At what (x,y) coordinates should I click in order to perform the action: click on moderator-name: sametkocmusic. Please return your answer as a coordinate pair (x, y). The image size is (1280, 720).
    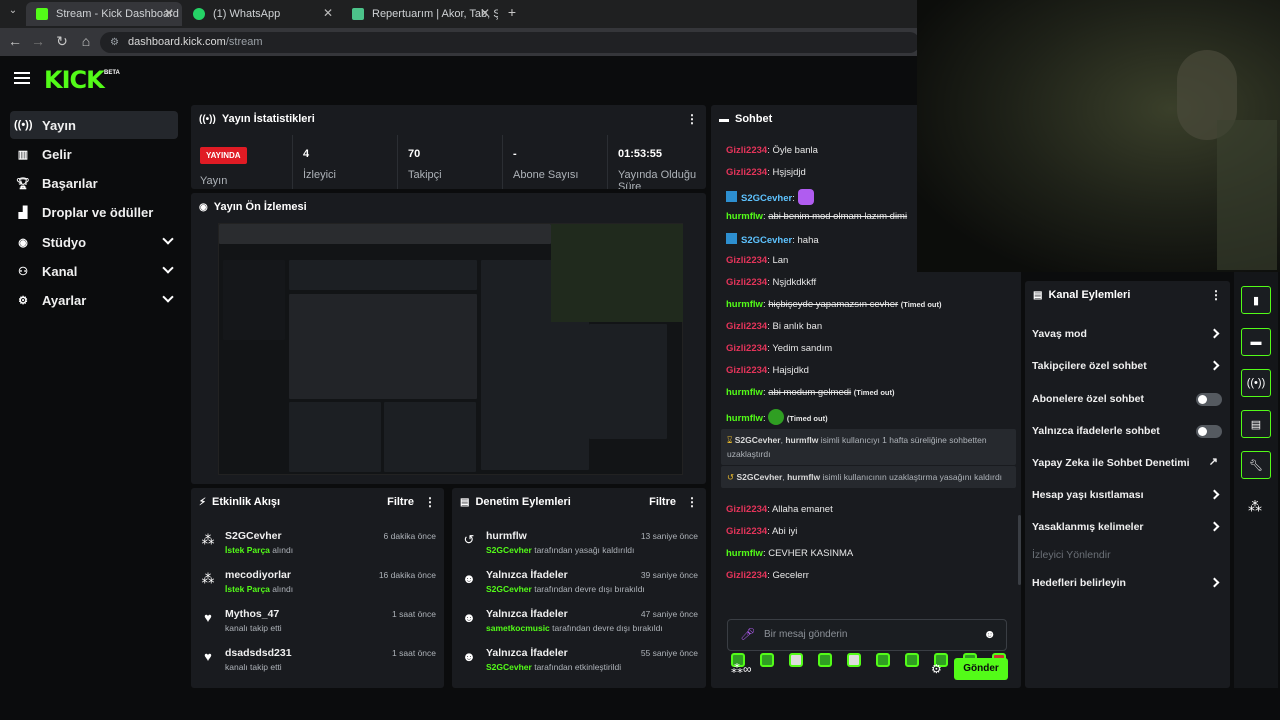
    Looking at the image, I should click on (518, 628).